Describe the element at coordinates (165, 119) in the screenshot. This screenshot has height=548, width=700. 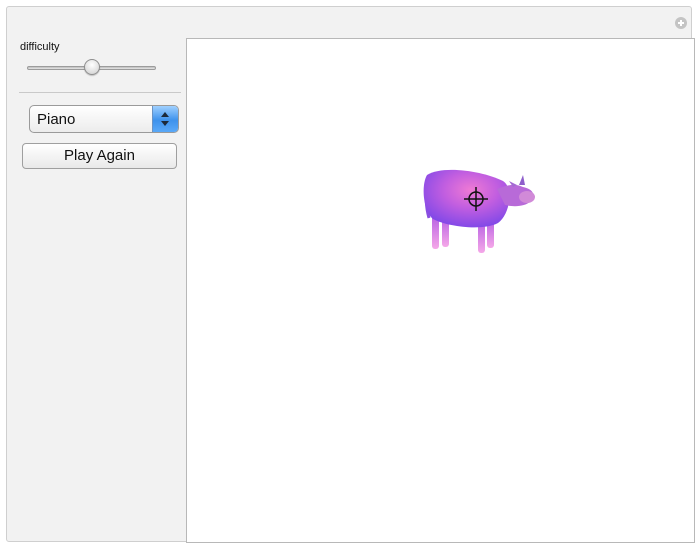
I see `up-down-arrows-icon` at that location.